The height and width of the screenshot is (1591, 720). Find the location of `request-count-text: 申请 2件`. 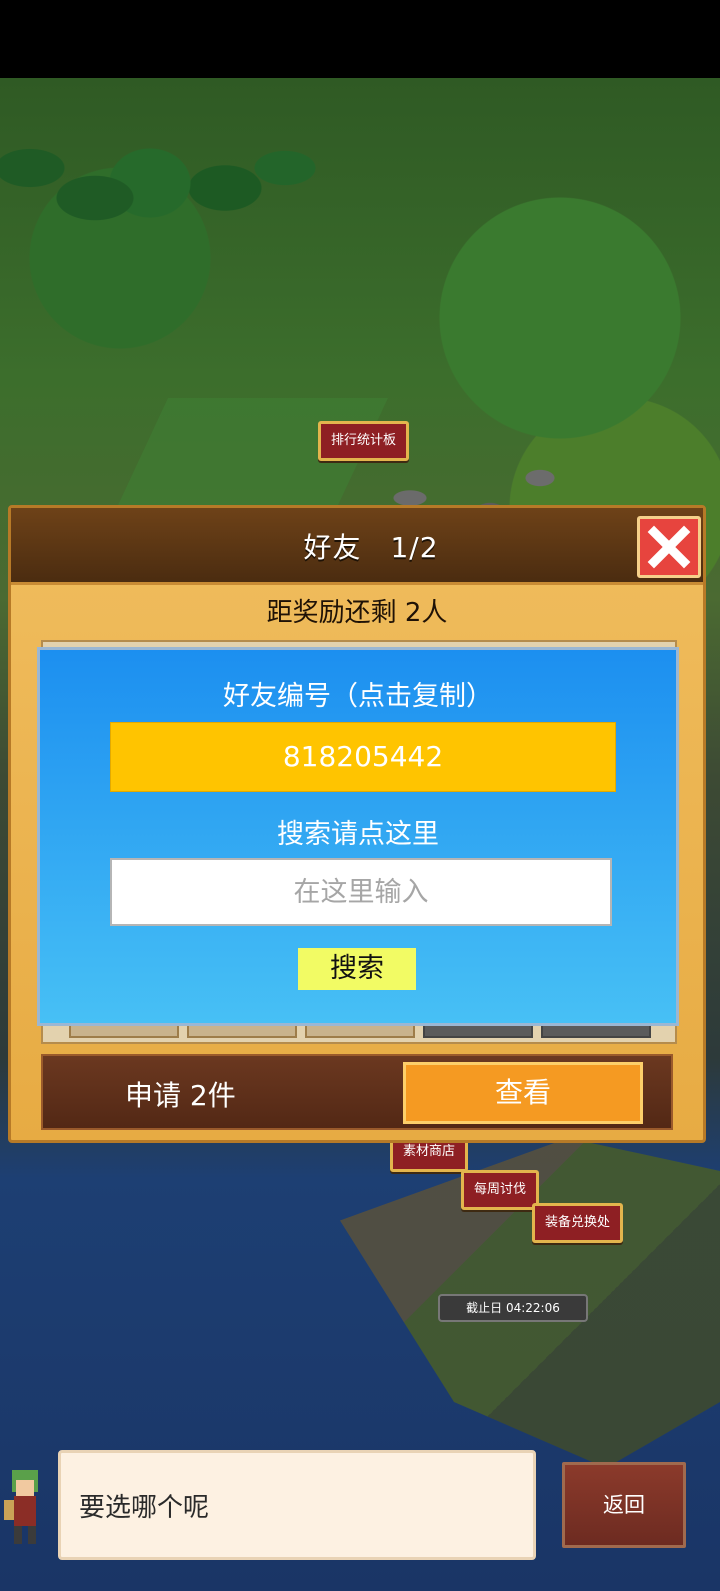

request-count-text: 申请 2件 is located at coordinates (180, 1095).